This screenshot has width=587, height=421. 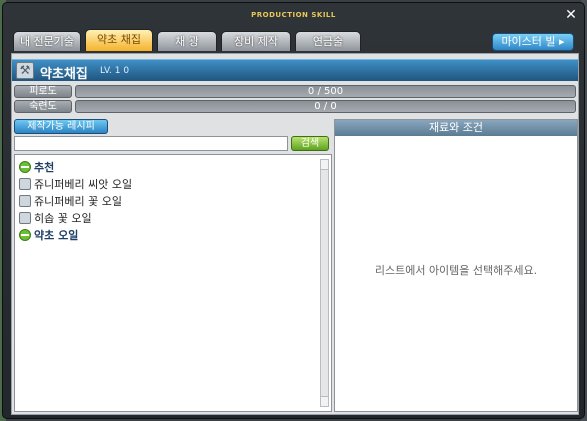 I want to click on title-bar: PRODUCTION SKILL ✕, so click(x=293, y=15).